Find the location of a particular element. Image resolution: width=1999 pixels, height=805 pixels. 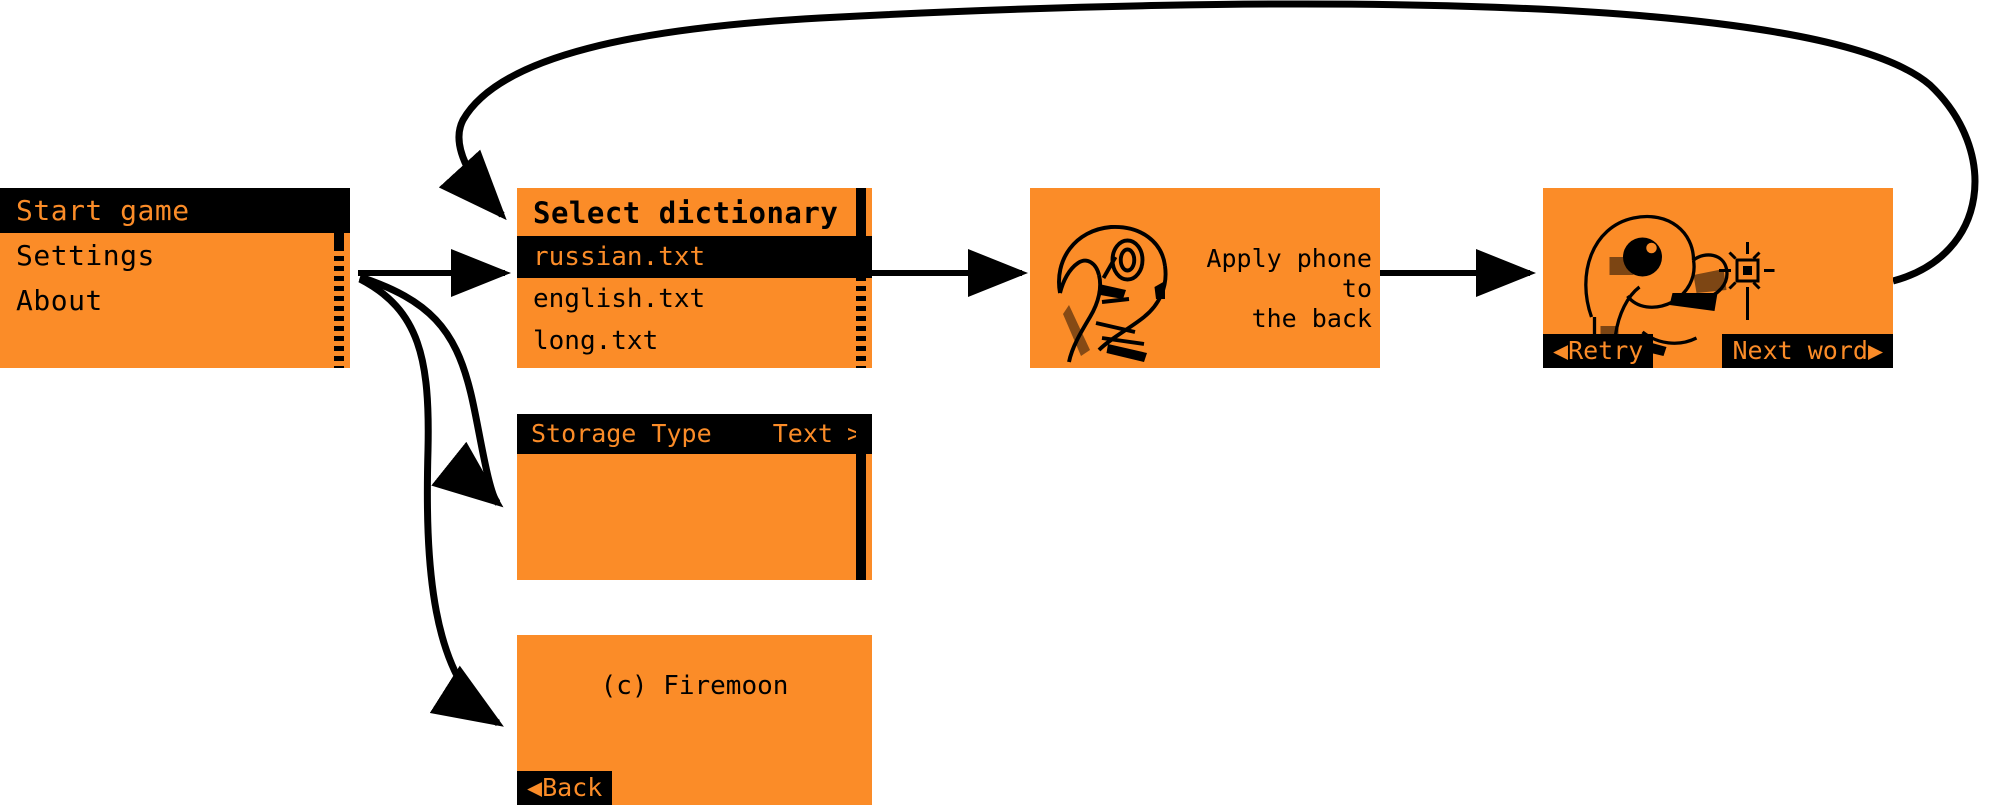

apply-phone-screen: Apply phone to the back is located at coordinates (1205, 278).